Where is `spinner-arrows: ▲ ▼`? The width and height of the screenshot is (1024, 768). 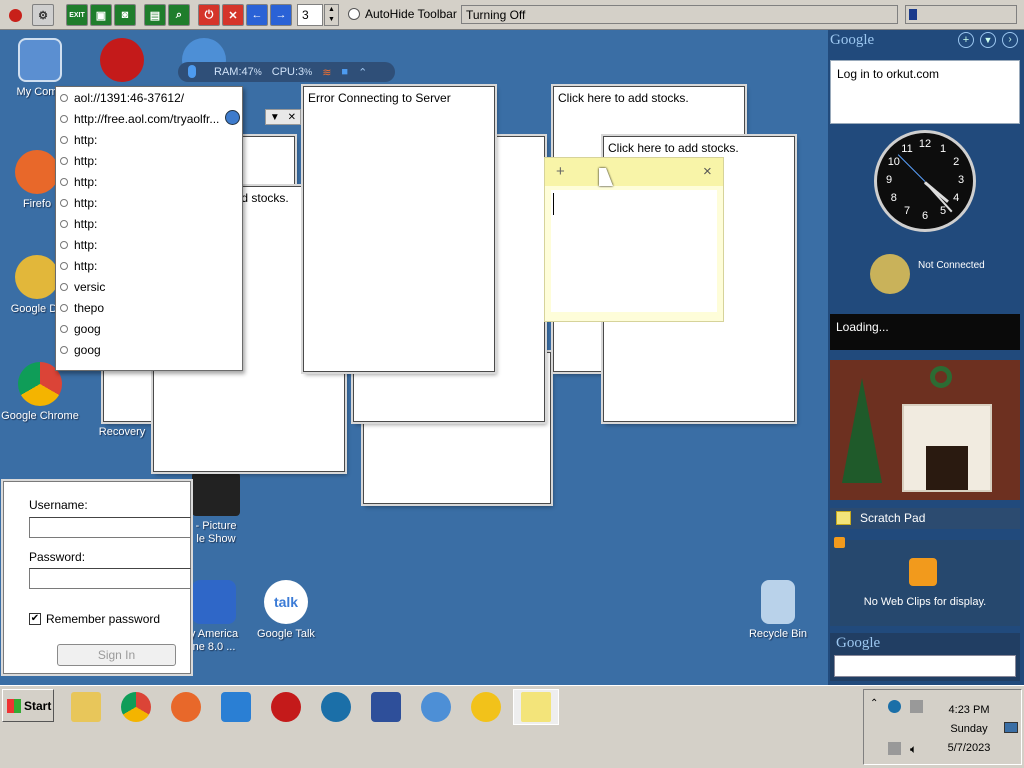 spinner-arrows: ▲ ▼ is located at coordinates (331, 15).